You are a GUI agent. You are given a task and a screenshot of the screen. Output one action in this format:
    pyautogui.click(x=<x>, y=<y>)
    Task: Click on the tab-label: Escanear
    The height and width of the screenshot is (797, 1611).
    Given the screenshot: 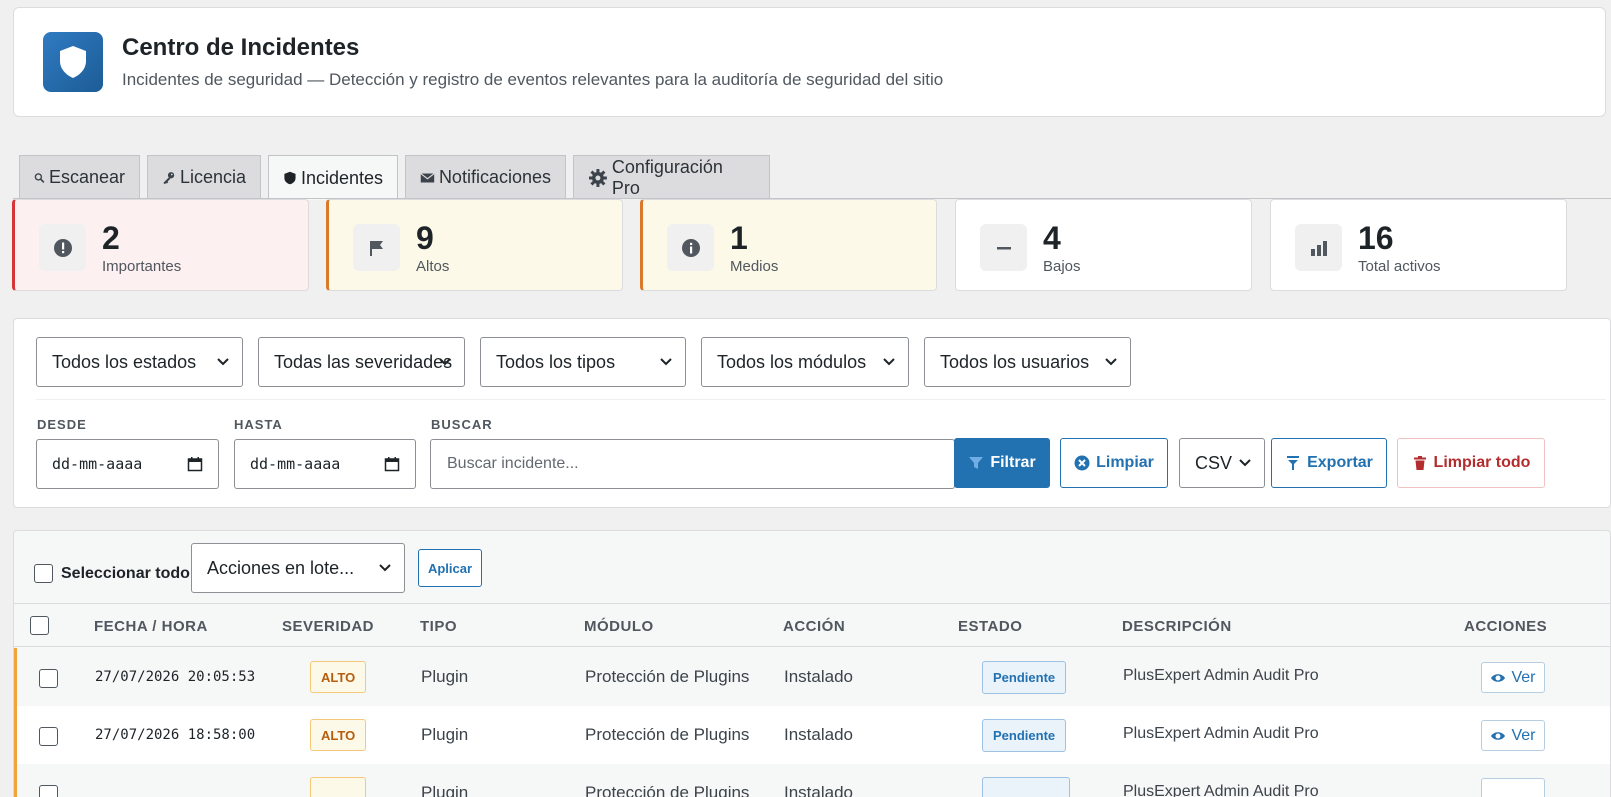 What is the action you would take?
    pyautogui.click(x=86, y=177)
    